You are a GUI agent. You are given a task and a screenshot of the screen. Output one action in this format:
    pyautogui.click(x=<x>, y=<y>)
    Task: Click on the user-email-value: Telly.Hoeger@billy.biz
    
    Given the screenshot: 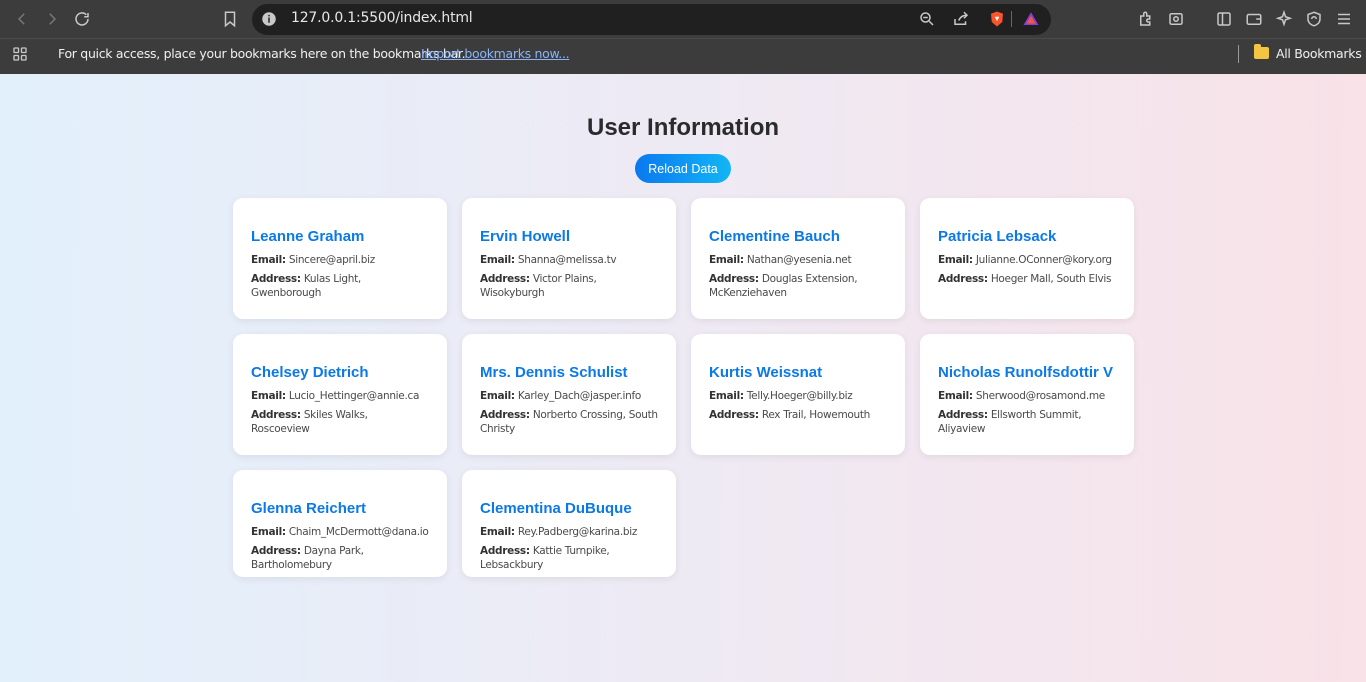 What is the action you would take?
    pyautogui.click(x=799, y=396)
    